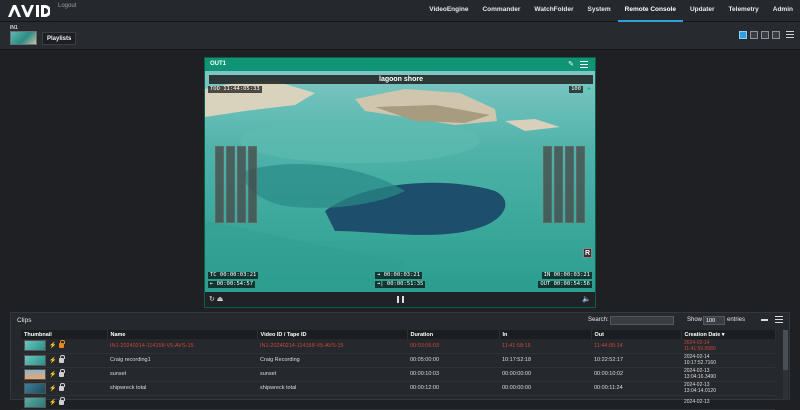 This screenshot has height=410, width=800. I want to click on nav-watchfolder: WatchFolder, so click(553, 11).